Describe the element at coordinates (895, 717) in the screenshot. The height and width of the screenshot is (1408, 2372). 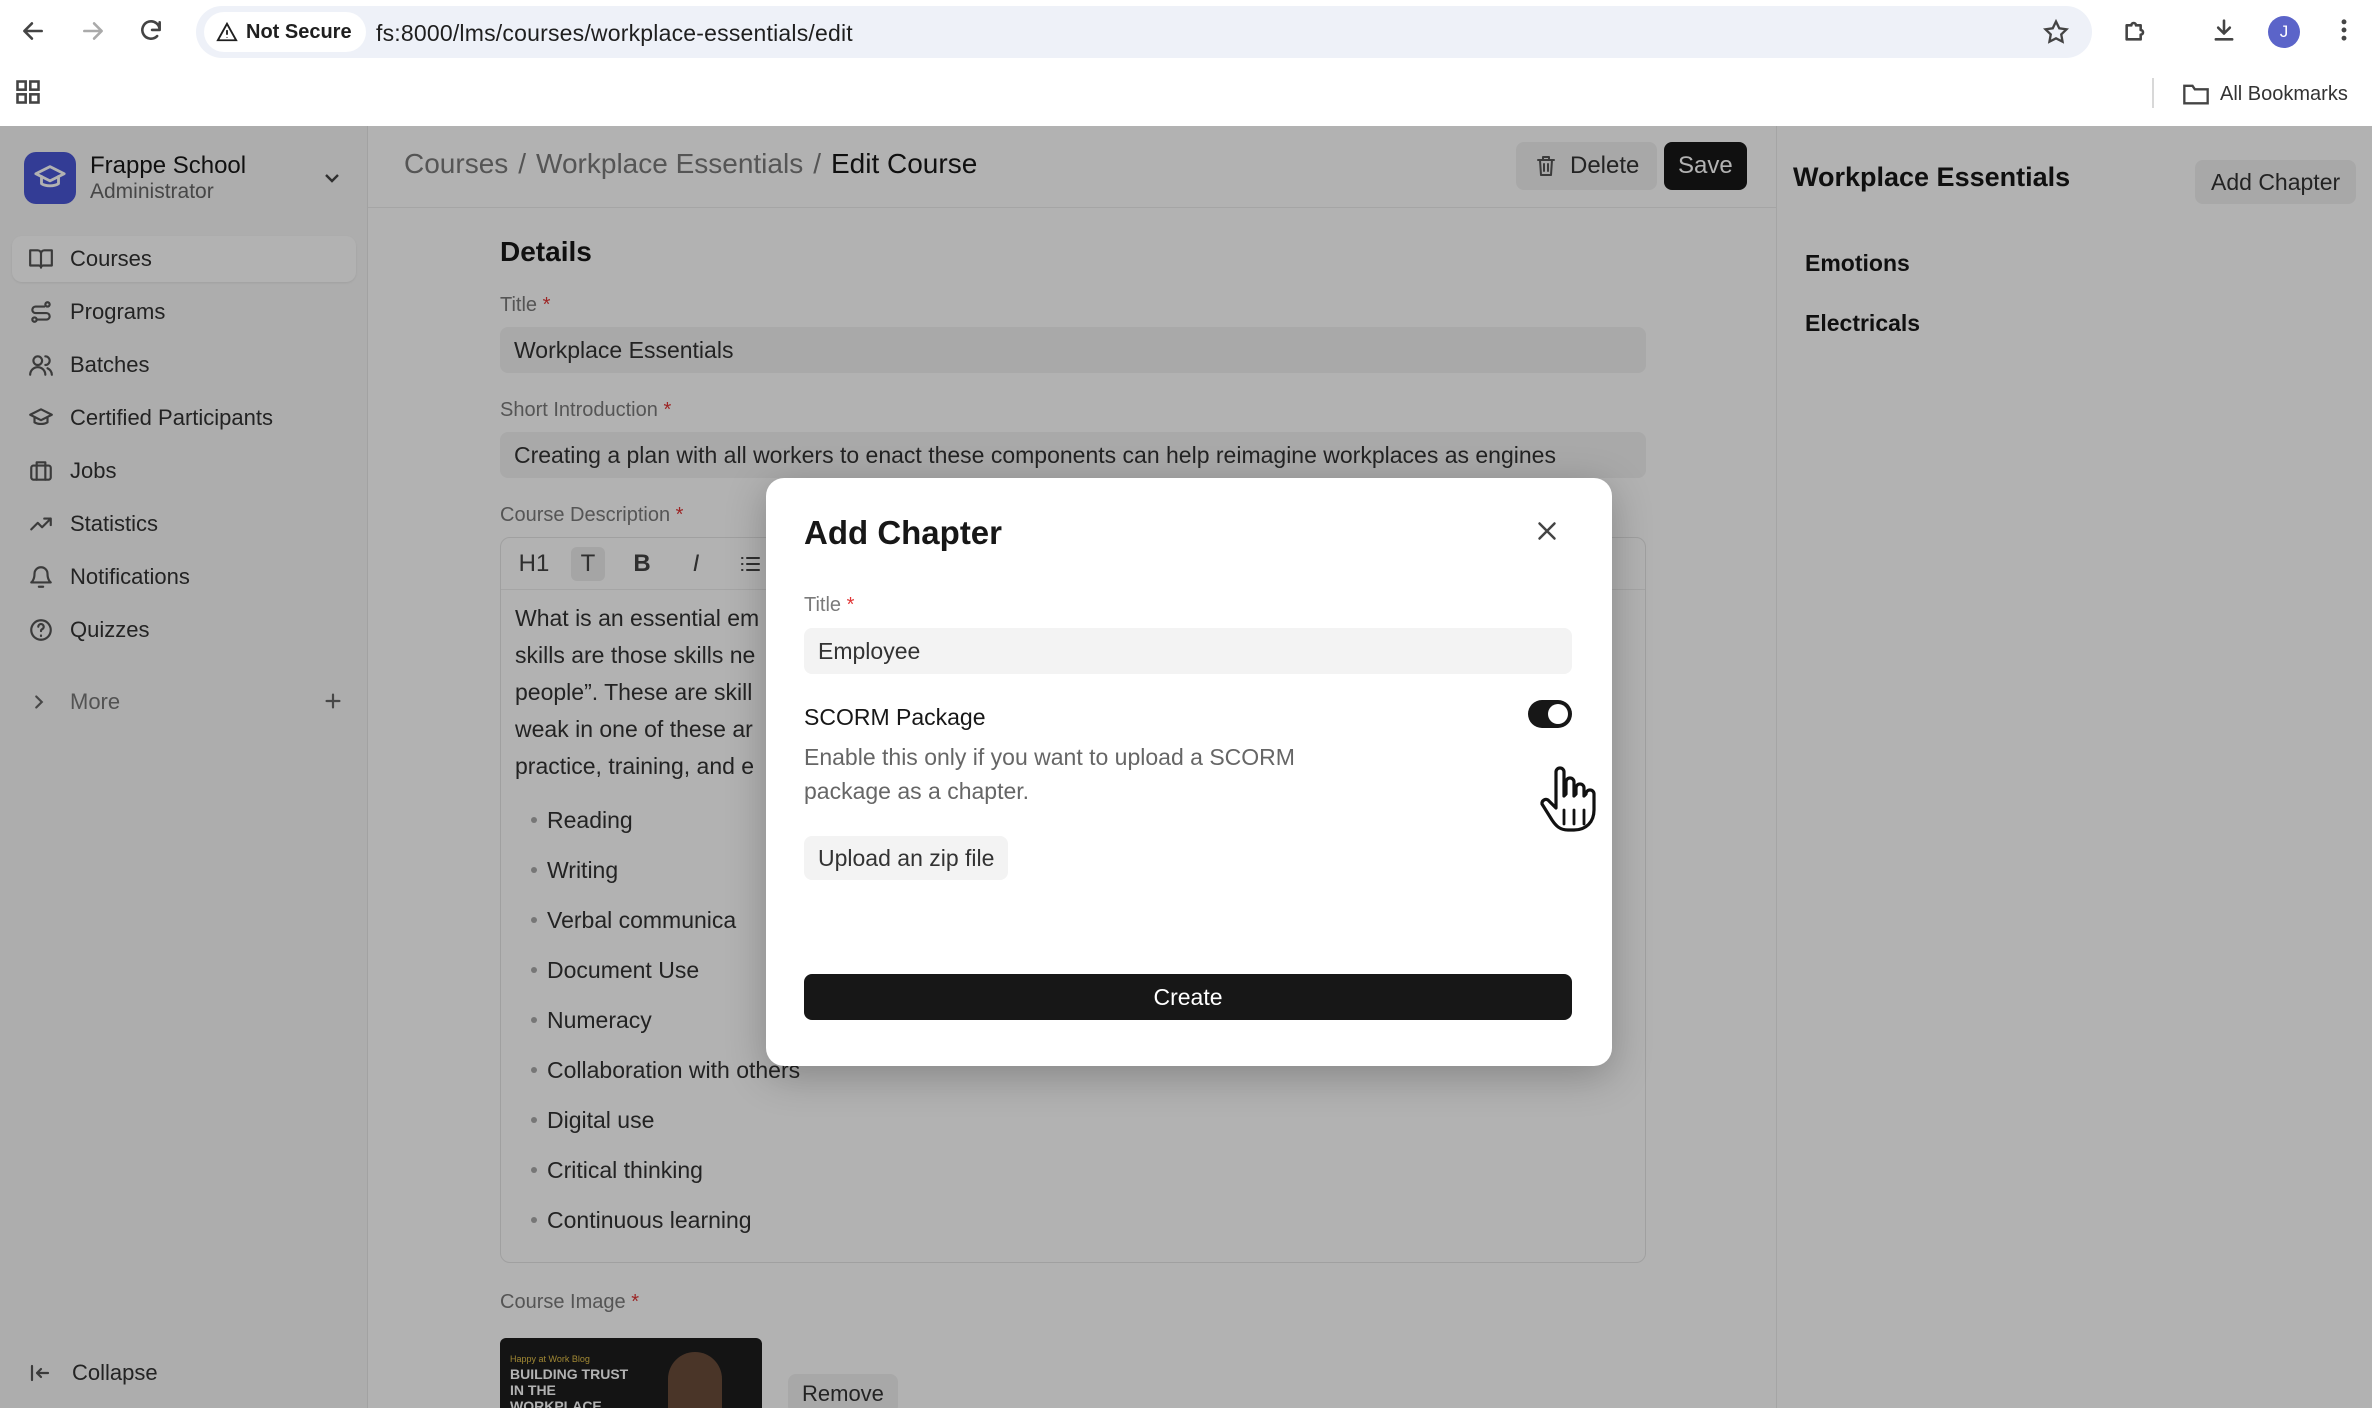
I see `scorm-label: SCORM Package` at that location.